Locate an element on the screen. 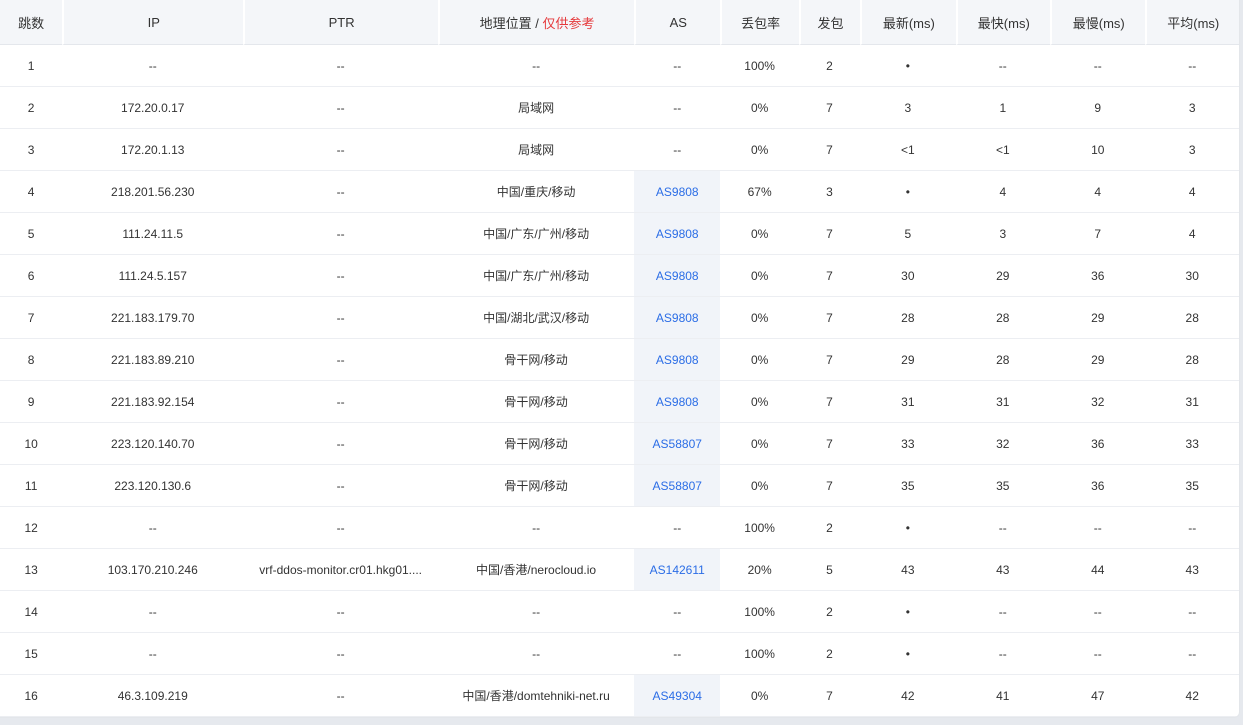 Image resolution: width=1243 pixels, height=725 pixels. cell-loss: 20% is located at coordinates (759, 570).